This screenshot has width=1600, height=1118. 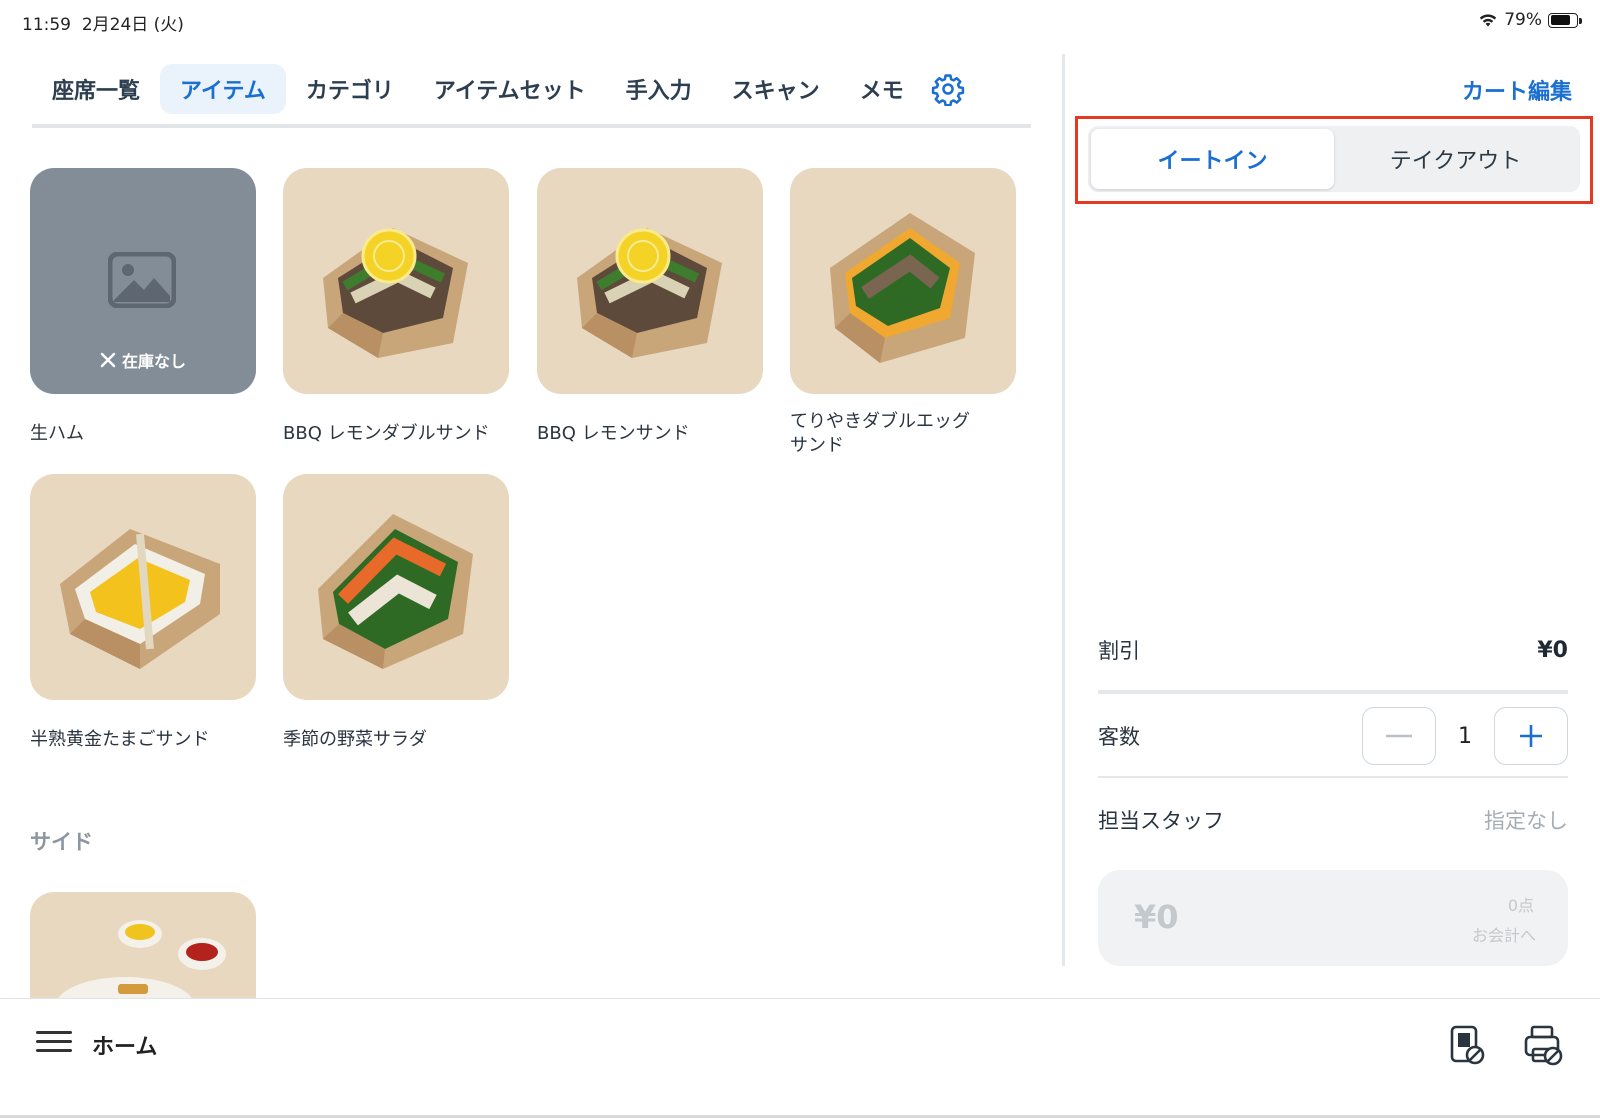 I want to click on item-name: 半熟黄金たまごサンド, so click(x=120, y=739).